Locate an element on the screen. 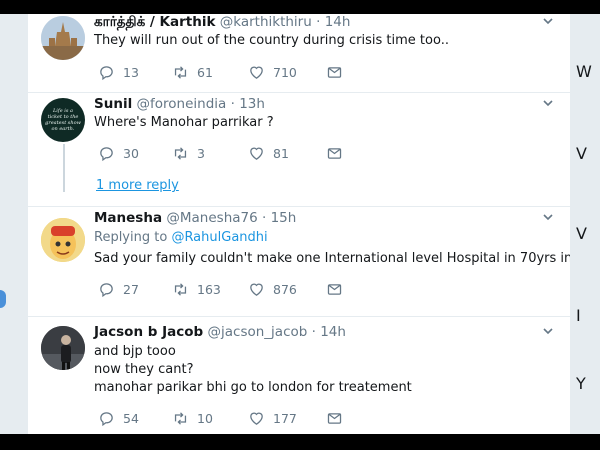 This screenshot has width=600, height=450. replying-to-line: Replying to @RahulGandhi is located at coordinates (181, 237).